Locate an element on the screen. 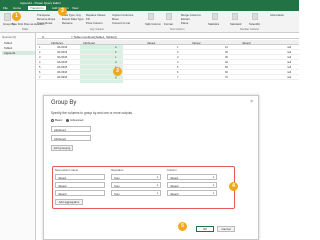  operation-select-1: Sum ▾ is located at coordinates (136, 177).